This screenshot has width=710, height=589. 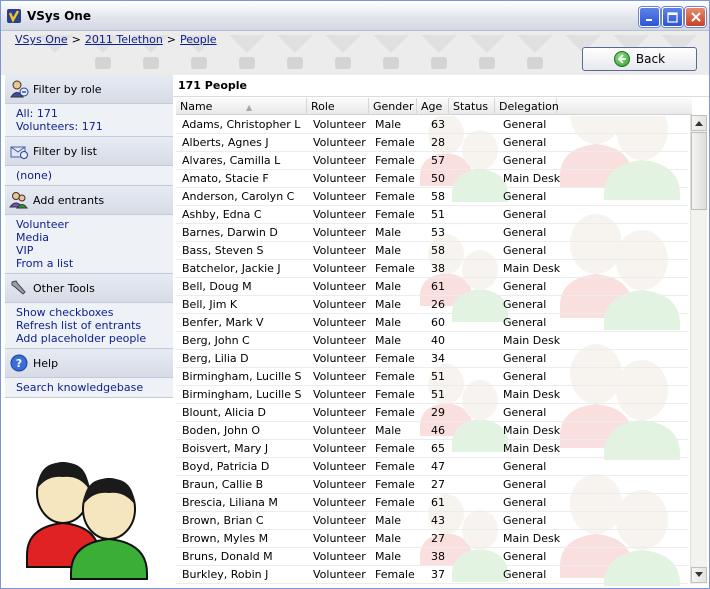 I want to click on add-volunteer-link: Volunteer, so click(x=94, y=224).